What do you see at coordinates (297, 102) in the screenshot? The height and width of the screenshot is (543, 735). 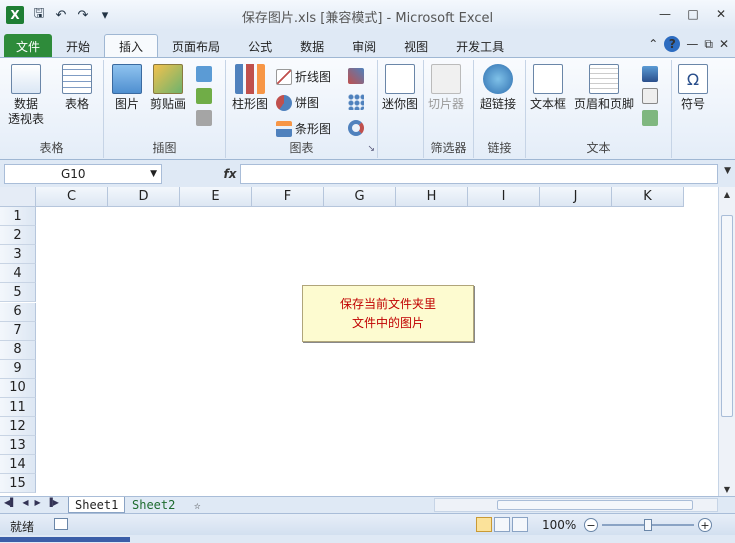 I see `pie-chart-button: 饼图` at bounding box center [297, 102].